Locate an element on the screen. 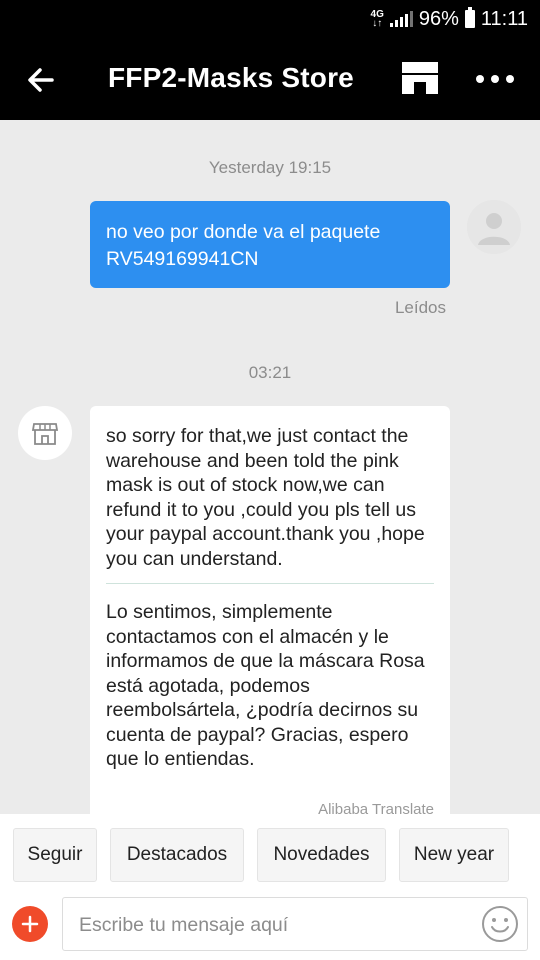 The image size is (540, 960). quick-action-new-arrivals: Novedades is located at coordinates (321, 855).